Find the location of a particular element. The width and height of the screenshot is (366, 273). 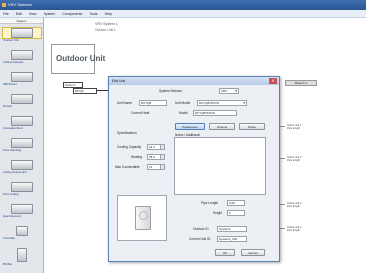

indoor-note: Indoor unit 4 Pipe length is located at coordinates (294, 229).